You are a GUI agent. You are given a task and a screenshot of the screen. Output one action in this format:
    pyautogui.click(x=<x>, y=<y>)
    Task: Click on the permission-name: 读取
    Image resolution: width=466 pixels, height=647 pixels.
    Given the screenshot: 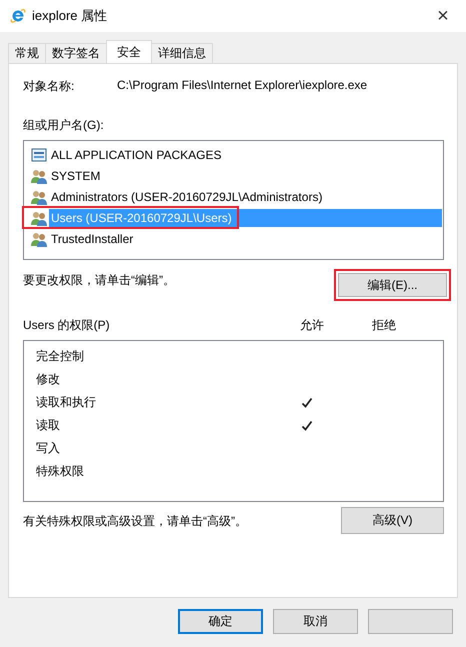 What is the action you would take?
    pyautogui.click(x=48, y=425)
    